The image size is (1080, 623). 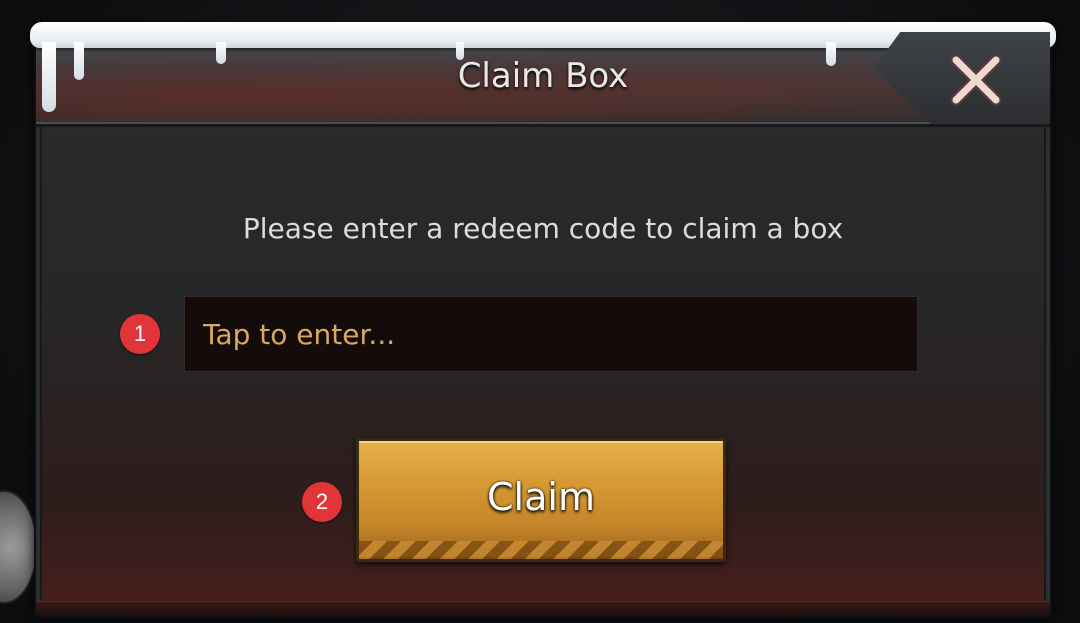 I want to click on close-x-icon, so click(x=976, y=80).